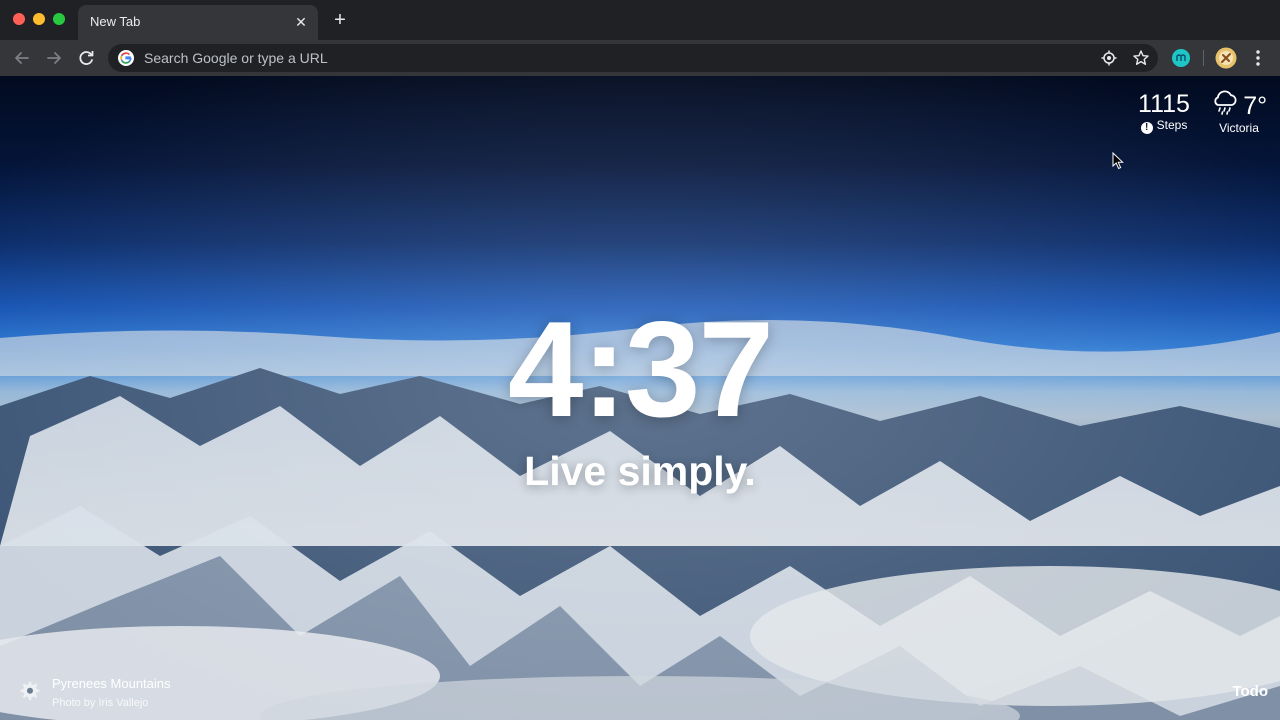 This screenshot has width=1280, height=720. I want to click on mantra-text: Live simply., so click(640, 471).